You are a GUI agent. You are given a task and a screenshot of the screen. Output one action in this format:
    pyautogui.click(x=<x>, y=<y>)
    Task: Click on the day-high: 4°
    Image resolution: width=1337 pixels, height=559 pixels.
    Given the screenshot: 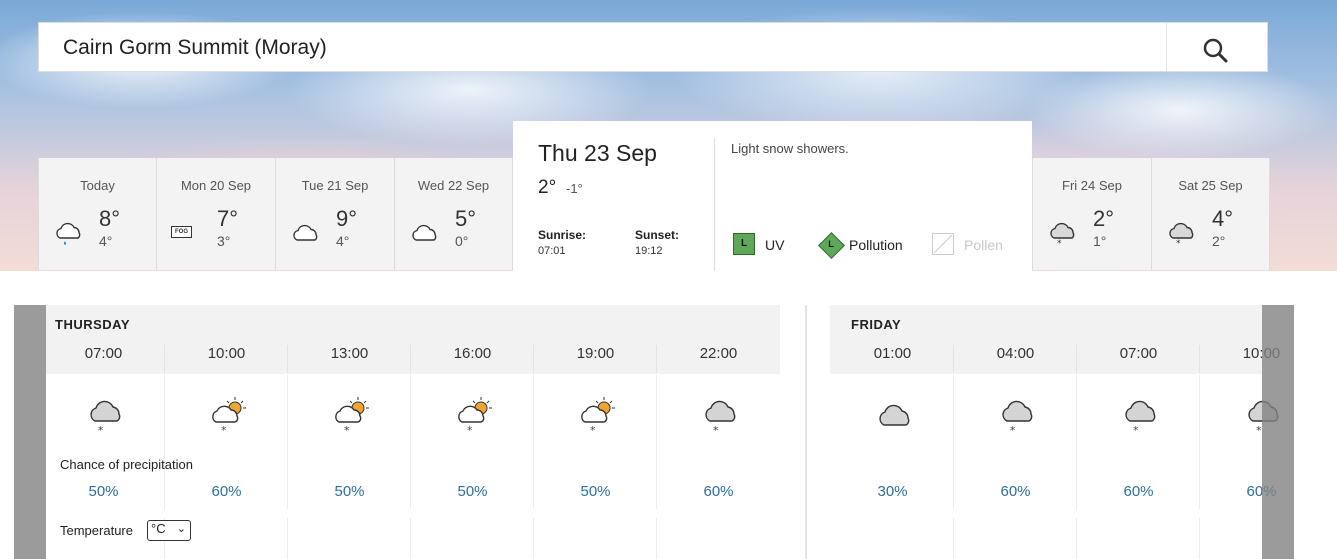 What is the action you would take?
    pyautogui.click(x=1223, y=218)
    